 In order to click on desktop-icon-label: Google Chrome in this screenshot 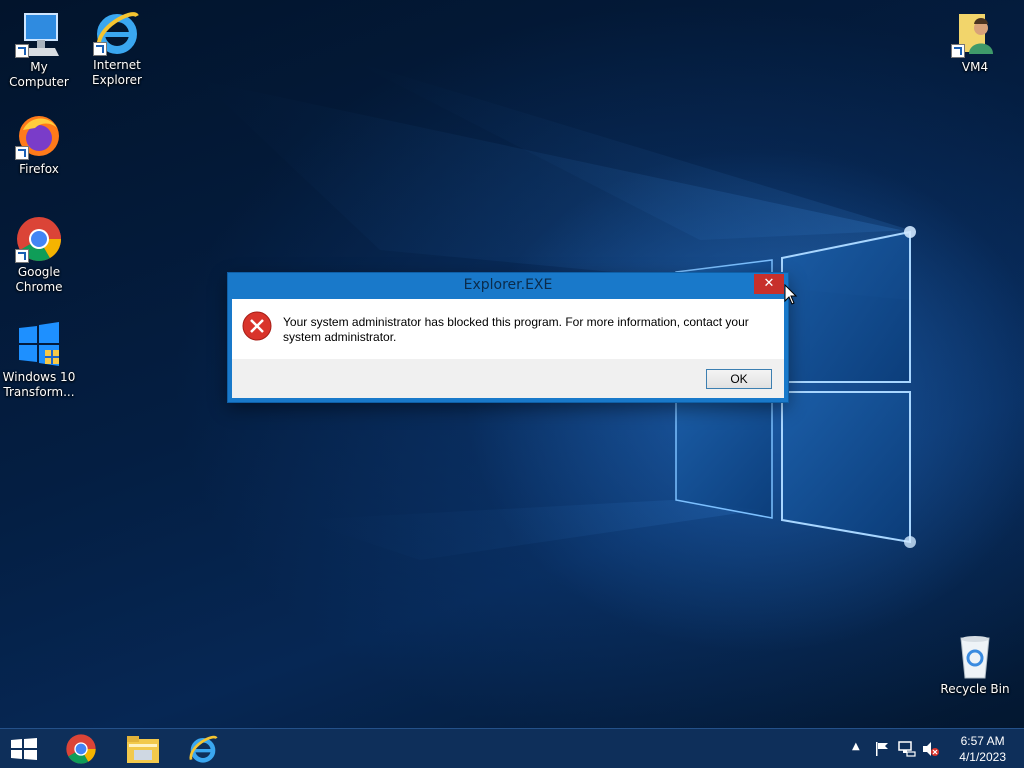, I will do `click(39, 279)`.